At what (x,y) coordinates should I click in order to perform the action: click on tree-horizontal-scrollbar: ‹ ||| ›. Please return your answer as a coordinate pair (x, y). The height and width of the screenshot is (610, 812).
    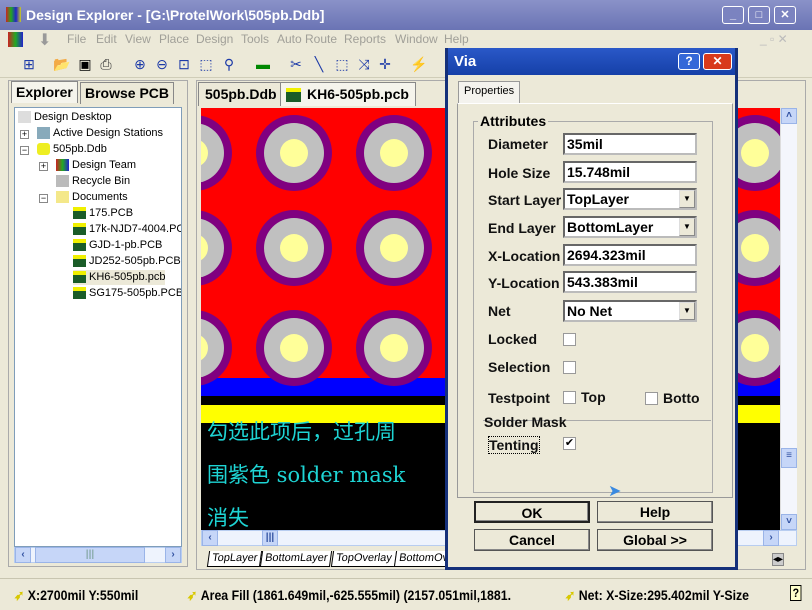
    Looking at the image, I should click on (98, 555).